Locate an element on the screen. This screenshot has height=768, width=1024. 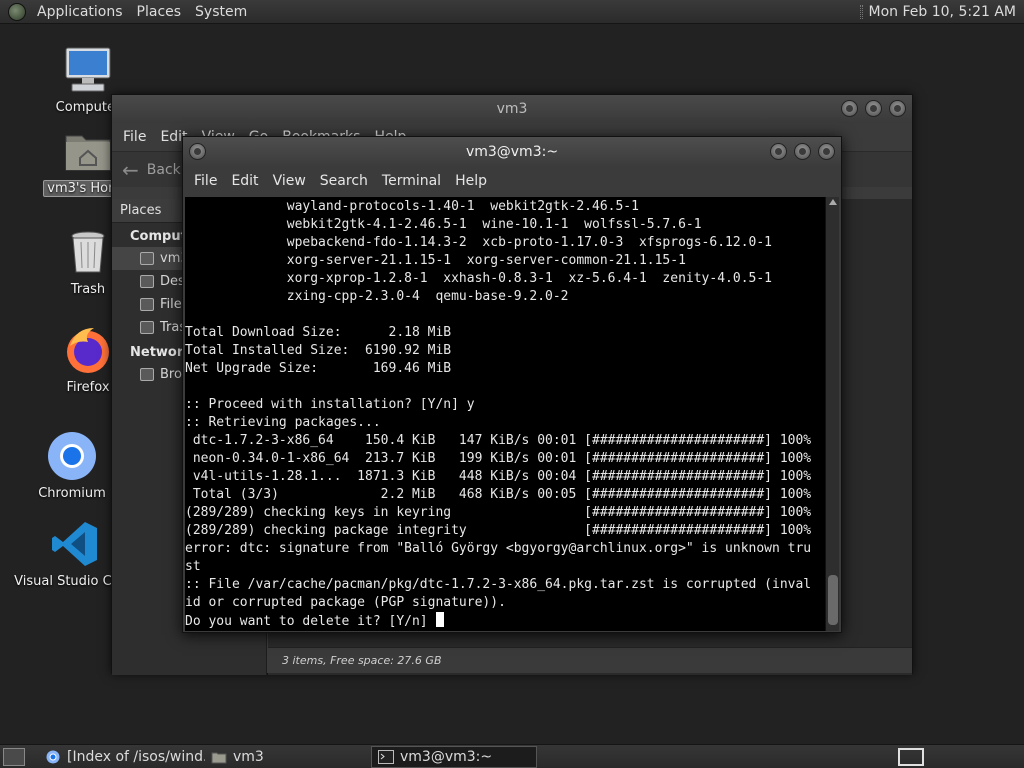
menu-search: Search is located at coordinates (344, 181).